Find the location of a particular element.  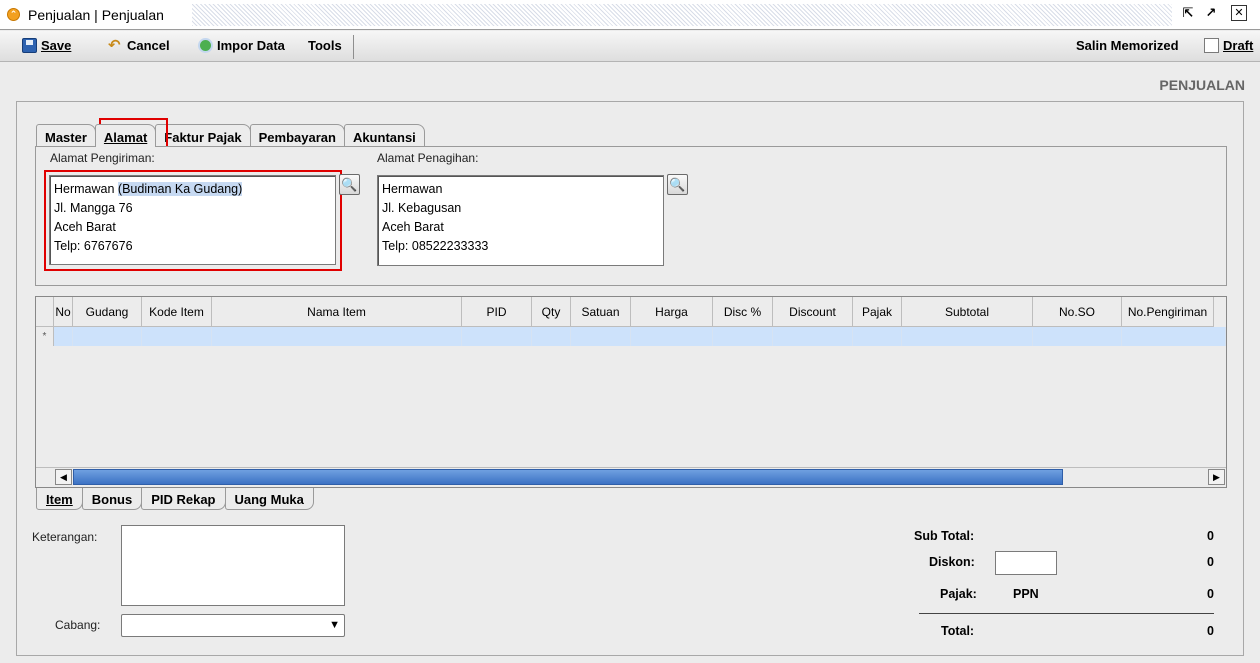

subtotal-value: 0 is located at coordinates (1210, 536).